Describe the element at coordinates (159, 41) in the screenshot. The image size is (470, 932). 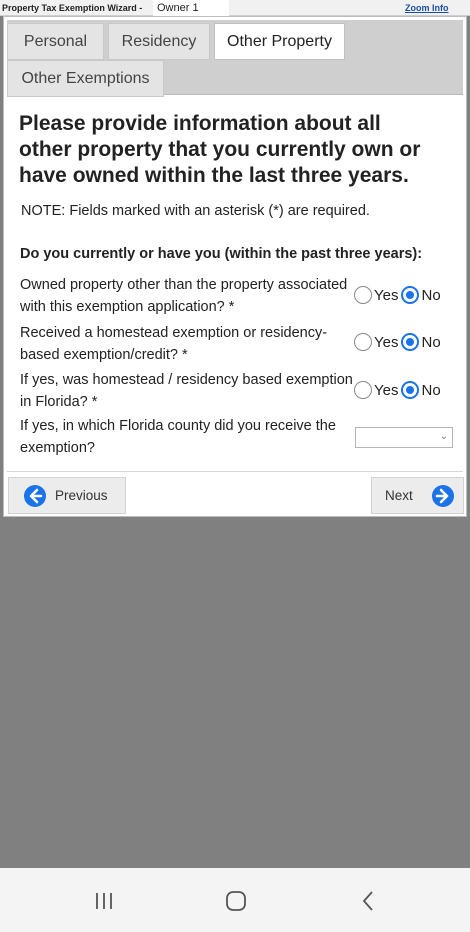
I see `tab-residency: Residency` at that location.